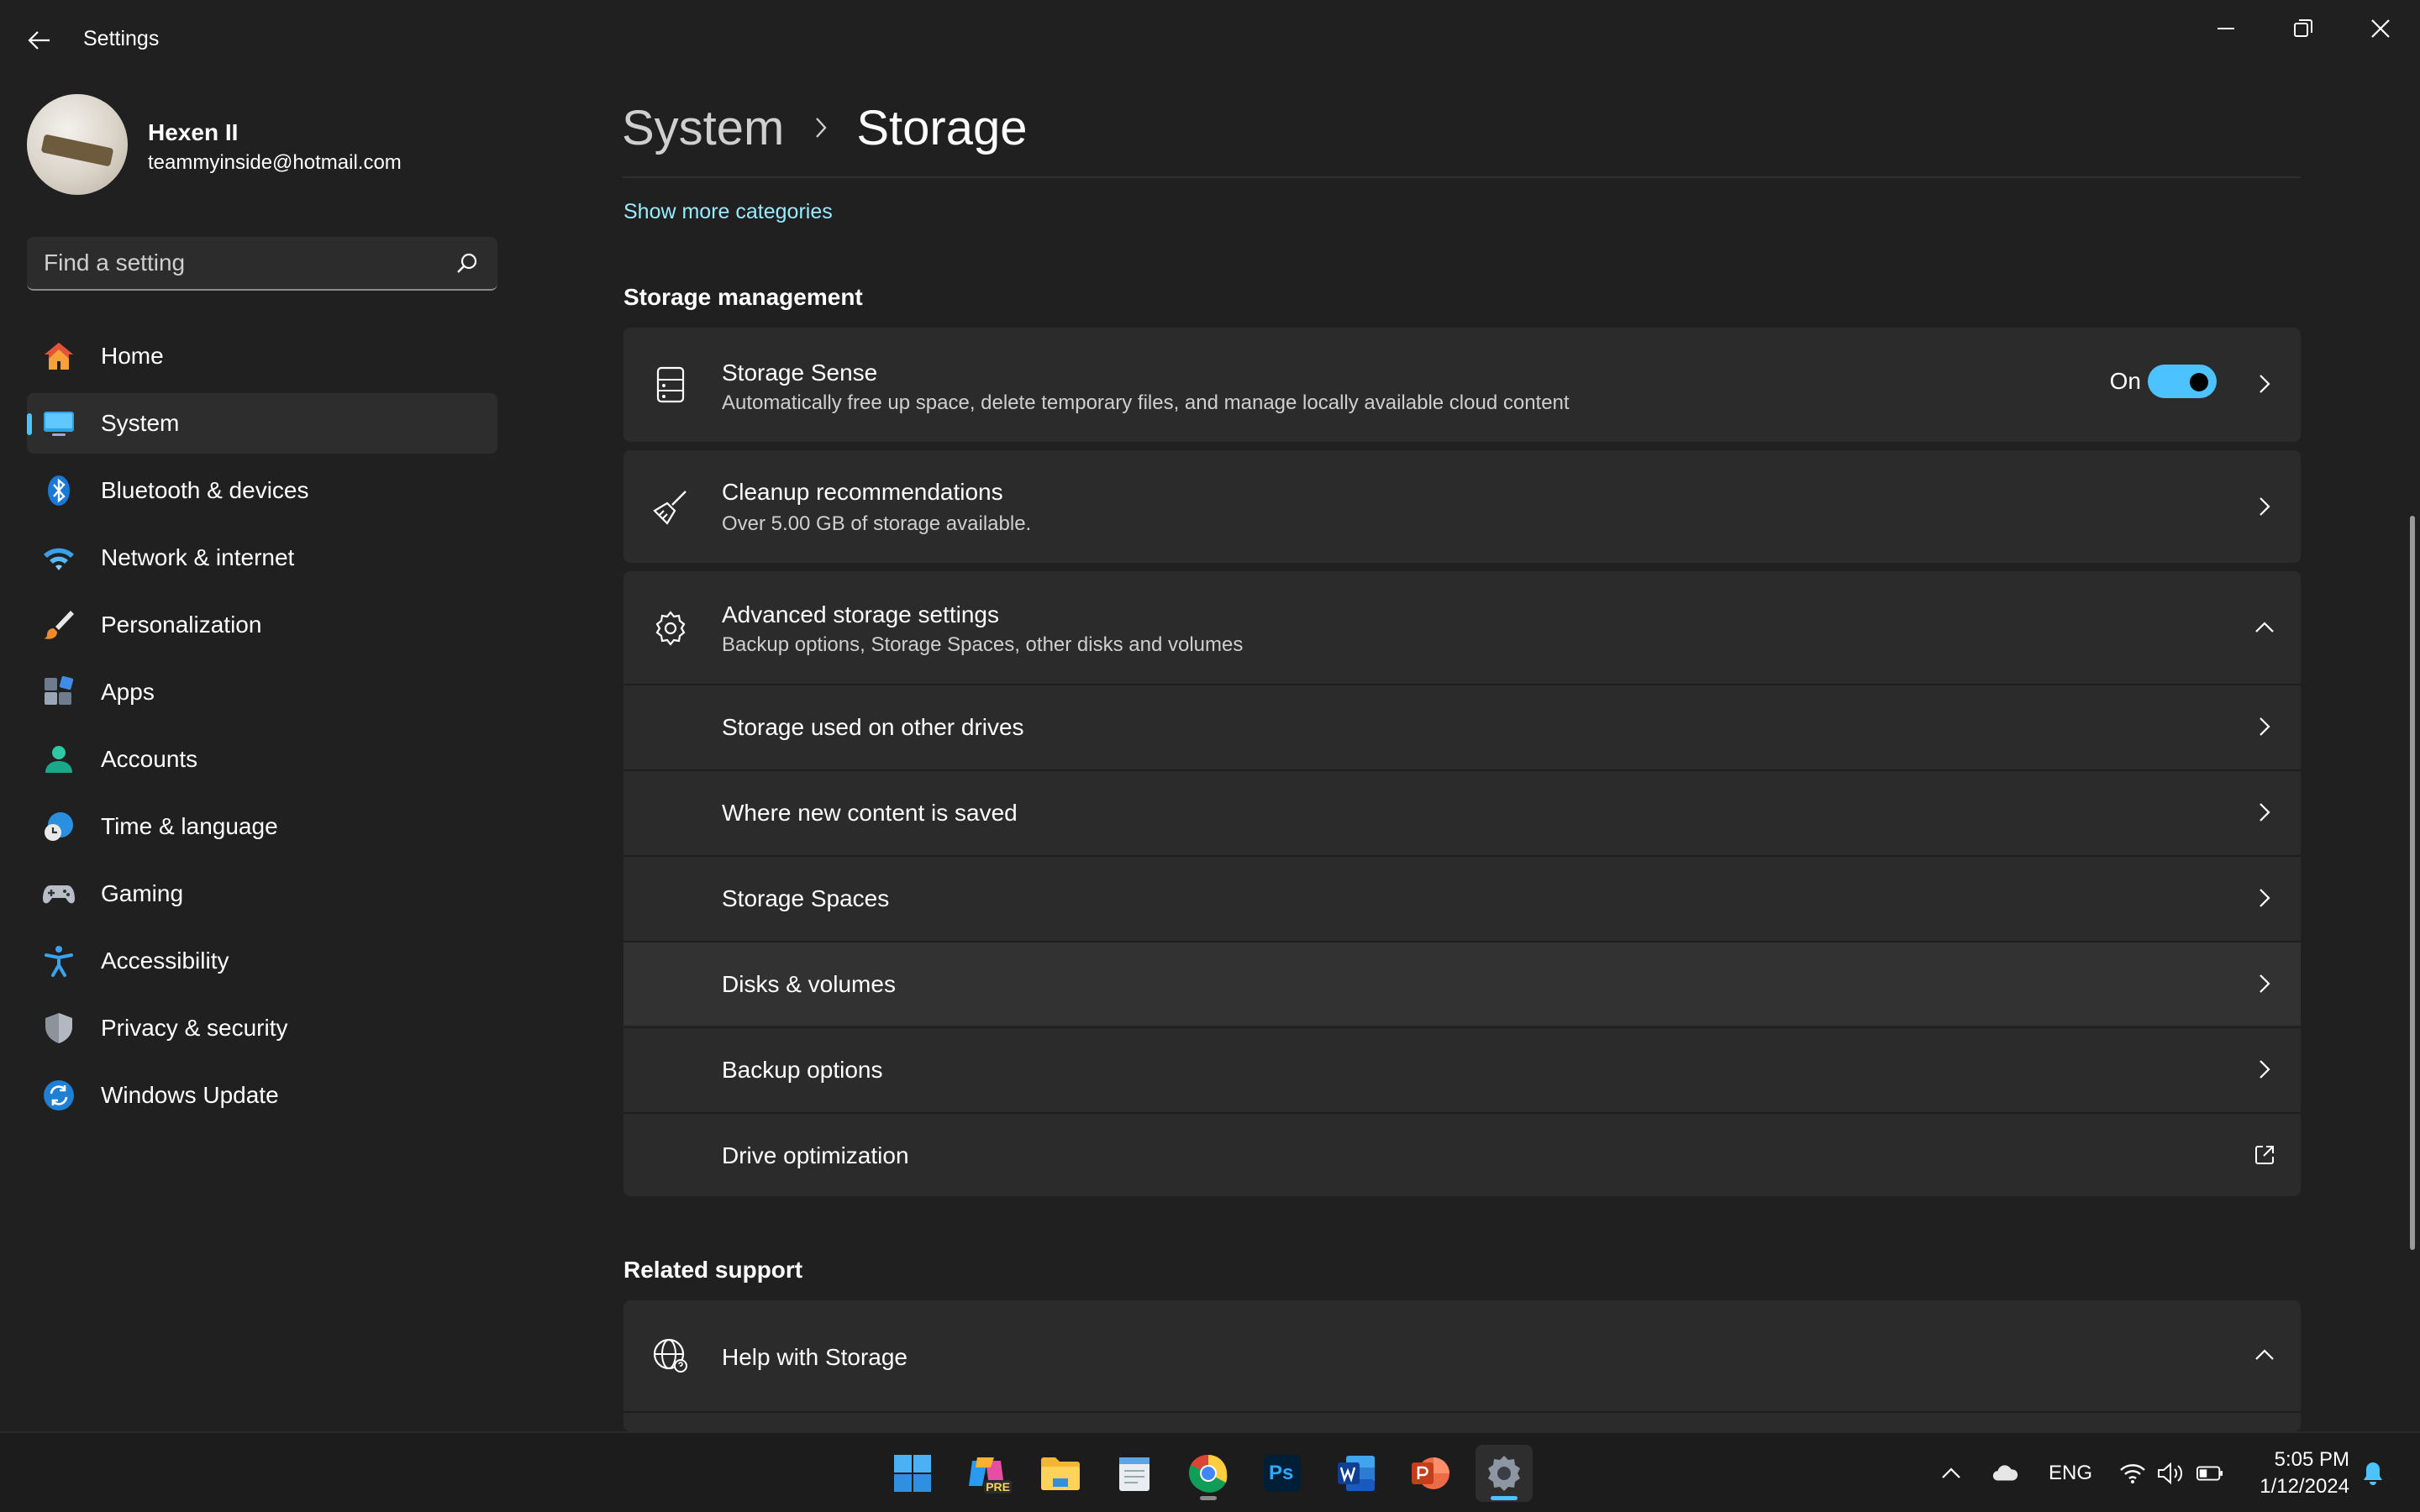  Describe the element at coordinates (1462, 1365) in the screenshot. I see `help-with-storage-card: Help with Storage` at that location.